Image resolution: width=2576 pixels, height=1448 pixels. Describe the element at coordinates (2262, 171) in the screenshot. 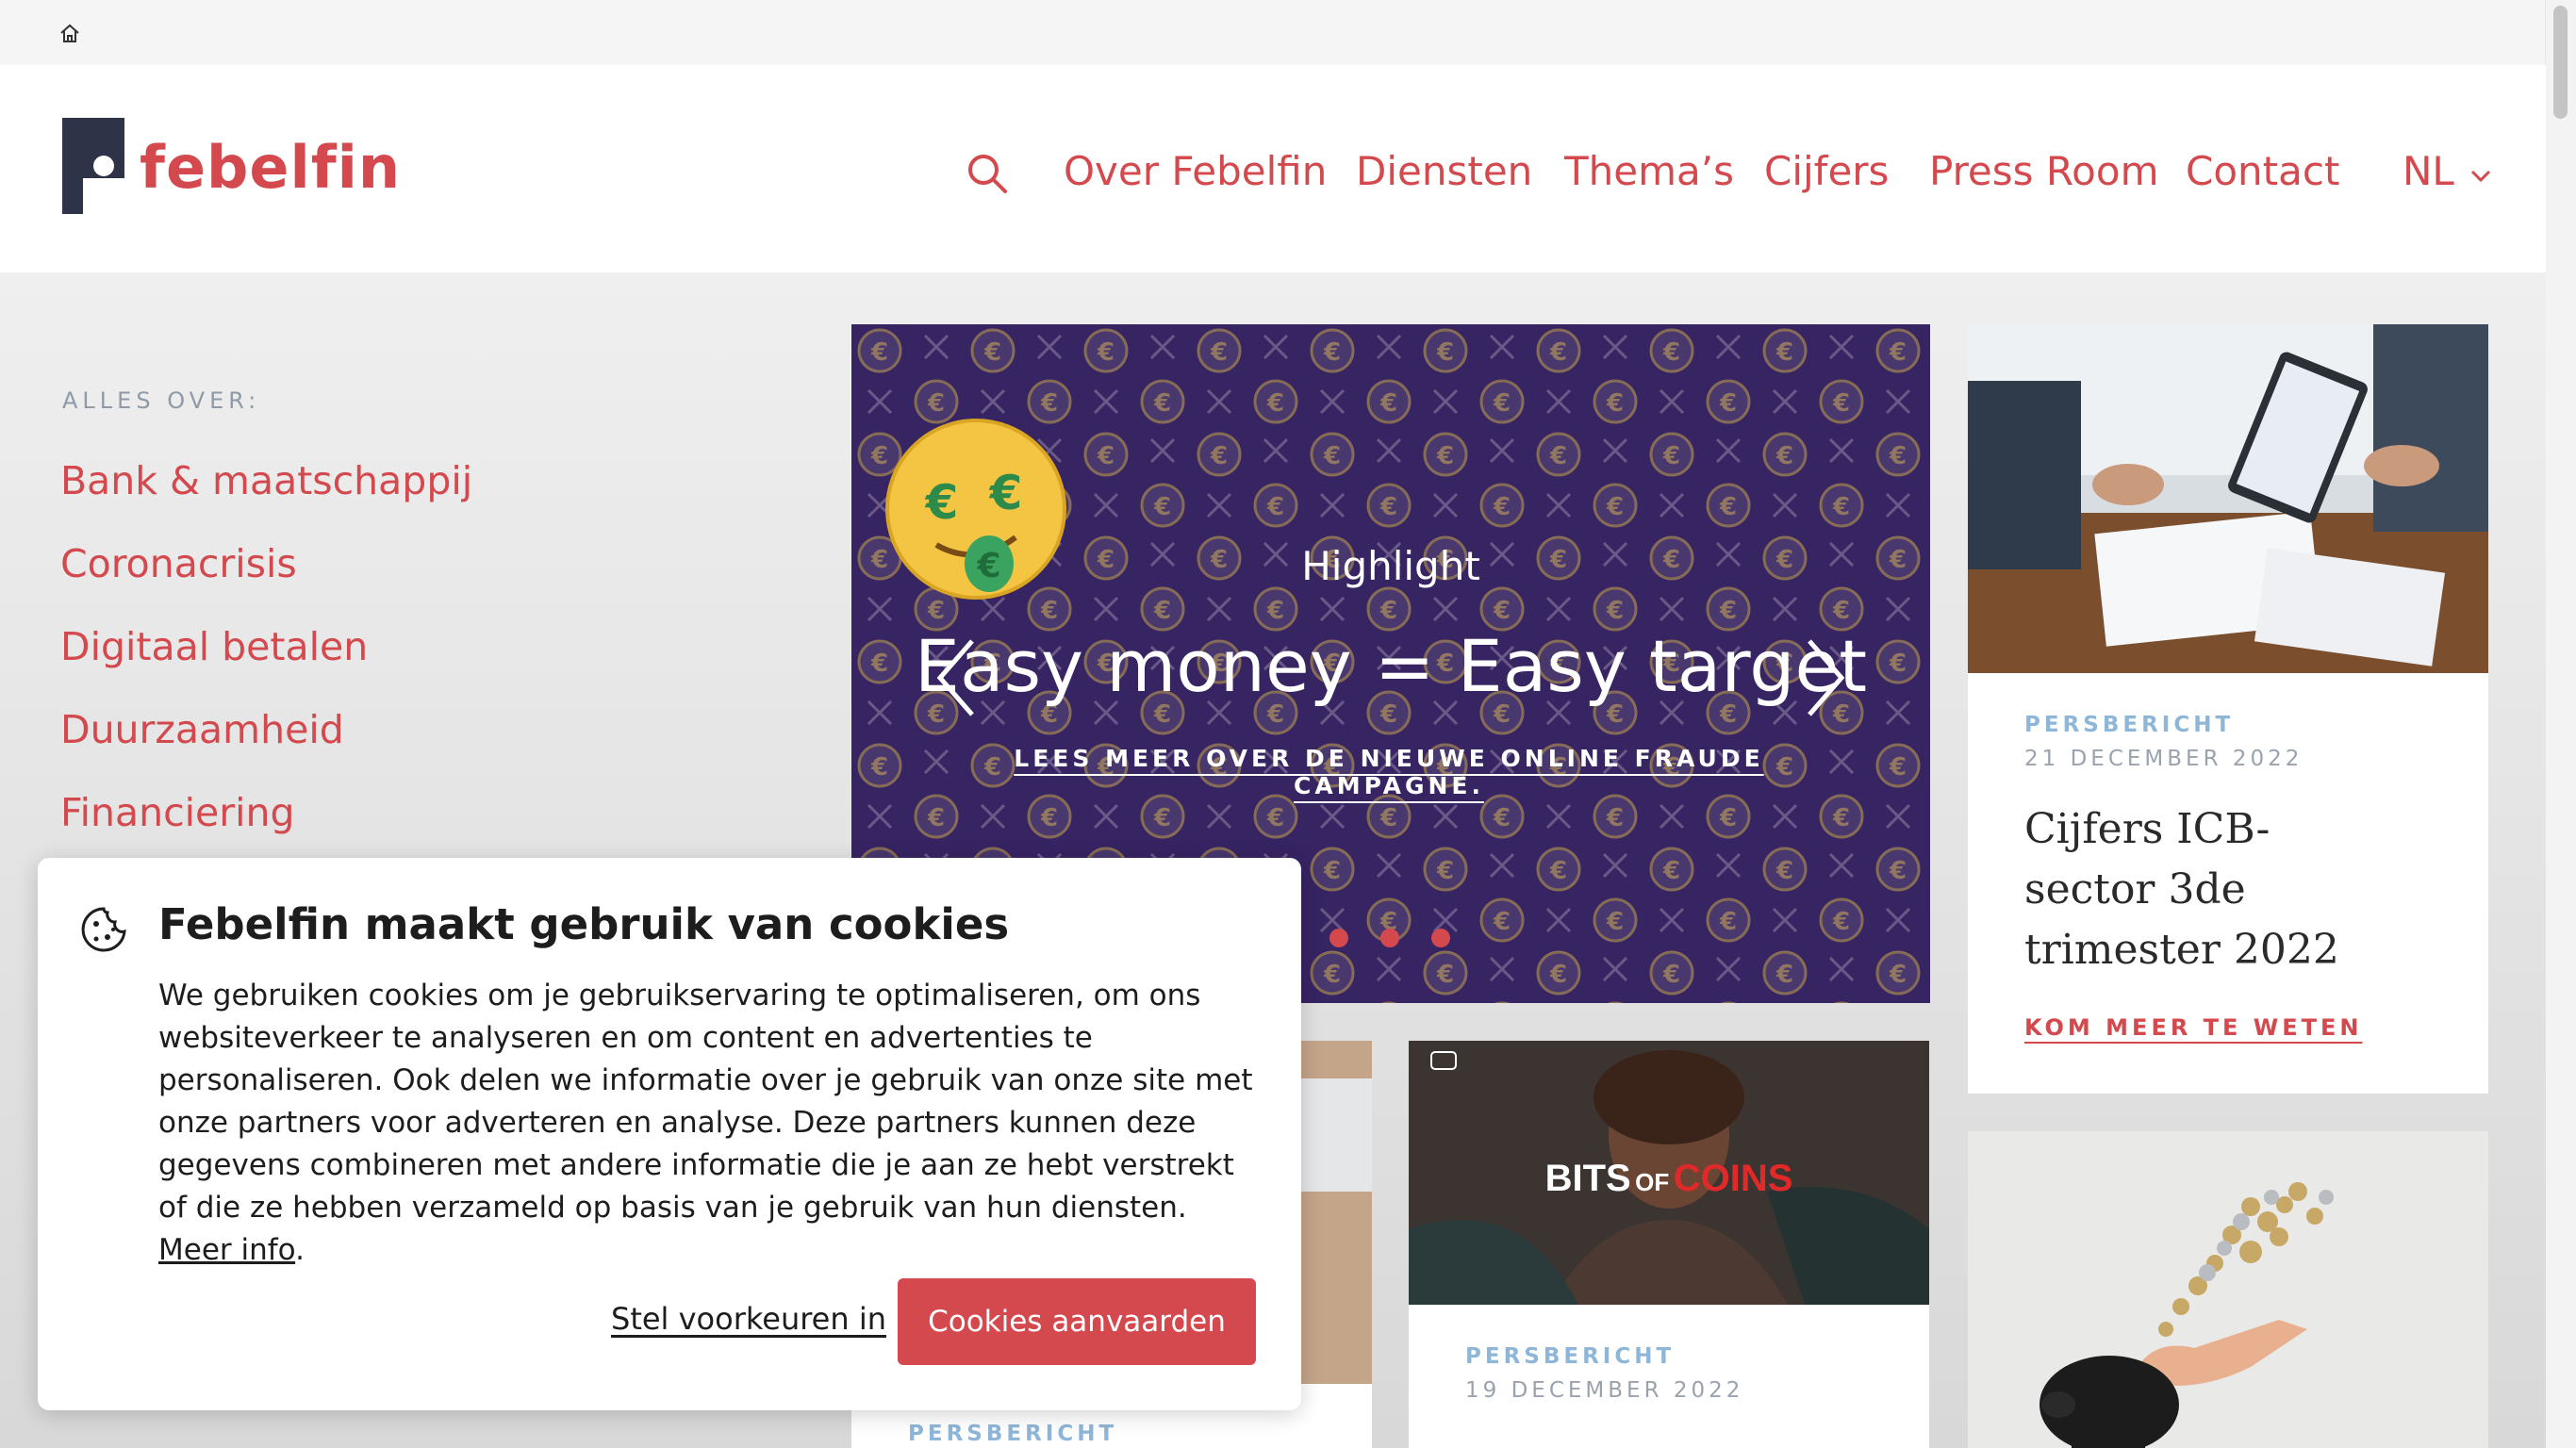

I see `nav-contact: Contact` at that location.